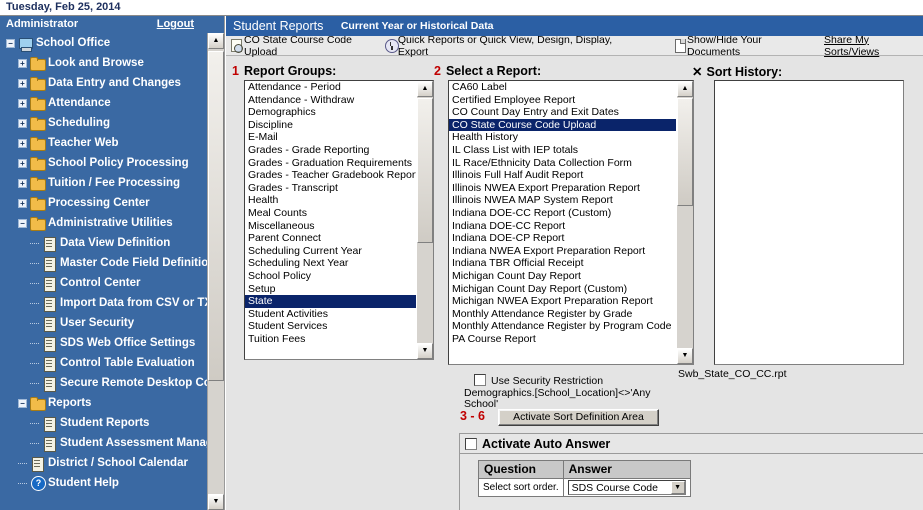 The width and height of the screenshot is (923, 510). Describe the element at coordinates (330, 301) in the screenshot. I see `list-item: State` at that location.